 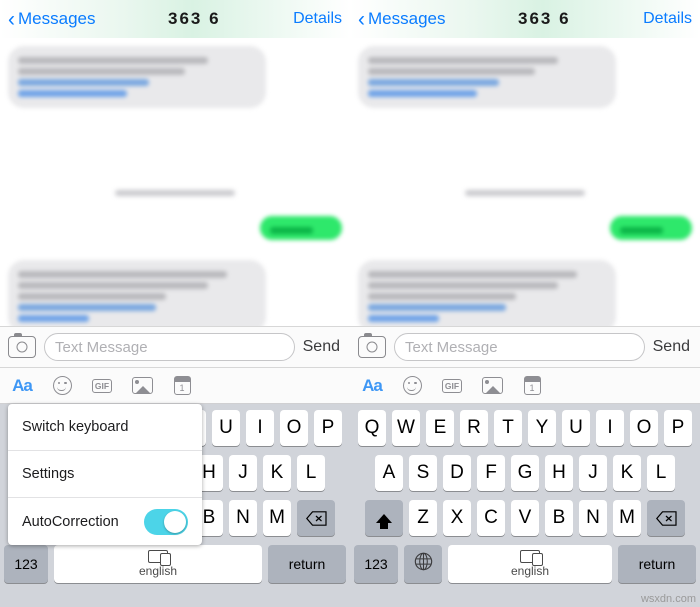 I want to click on key-a: A, so click(x=389, y=473).